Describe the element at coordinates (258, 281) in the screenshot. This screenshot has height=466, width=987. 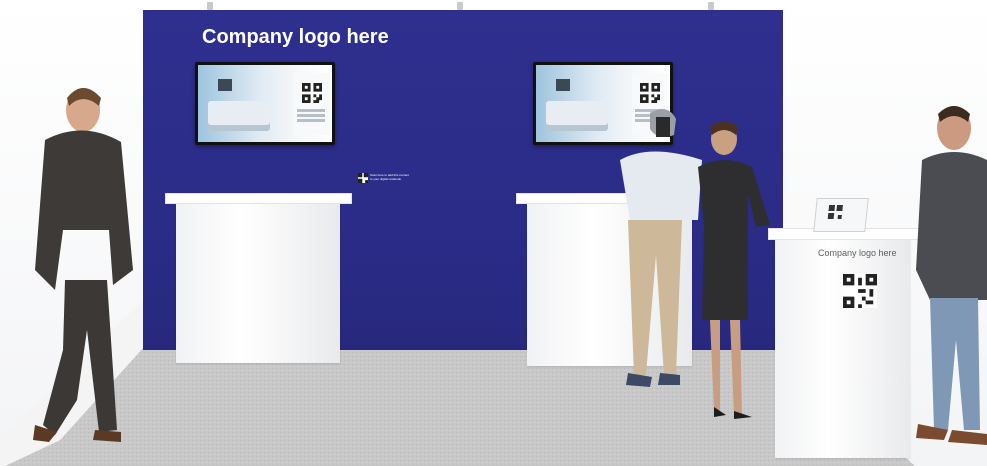
I see `counter-left` at that location.